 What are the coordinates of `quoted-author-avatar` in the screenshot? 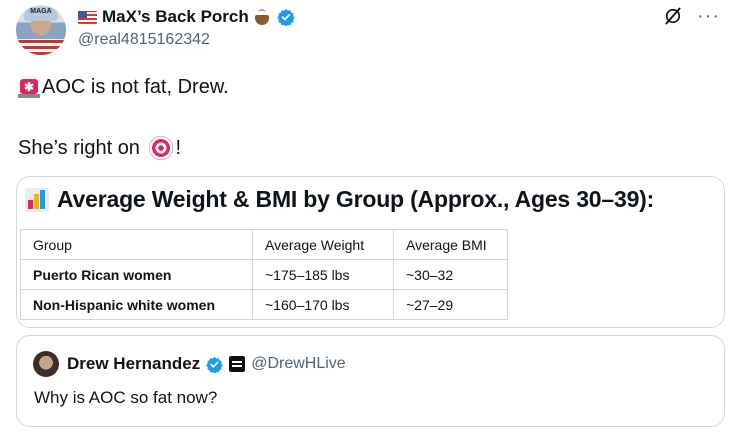 It's located at (46, 364).